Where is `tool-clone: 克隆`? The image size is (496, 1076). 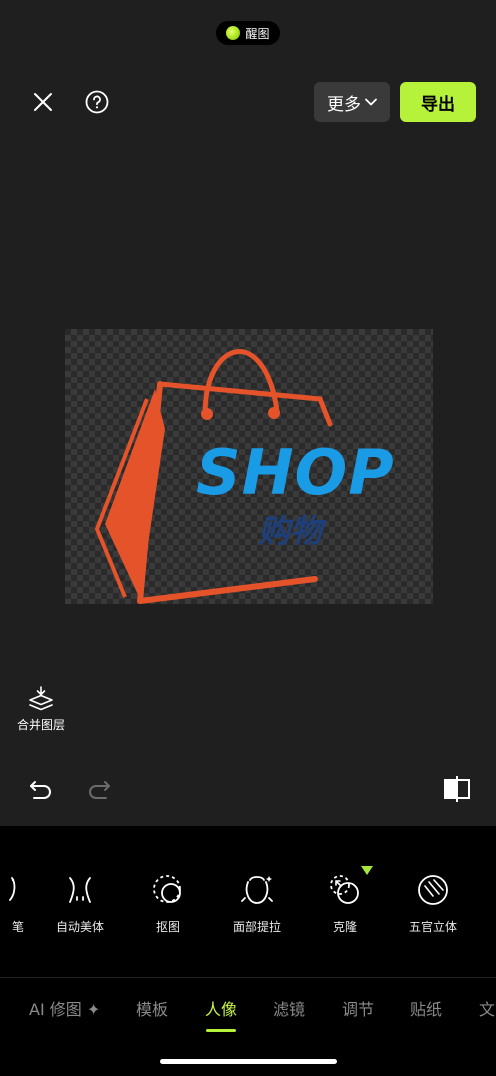 tool-clone: 克隆 is located at coordinates (345, 903).